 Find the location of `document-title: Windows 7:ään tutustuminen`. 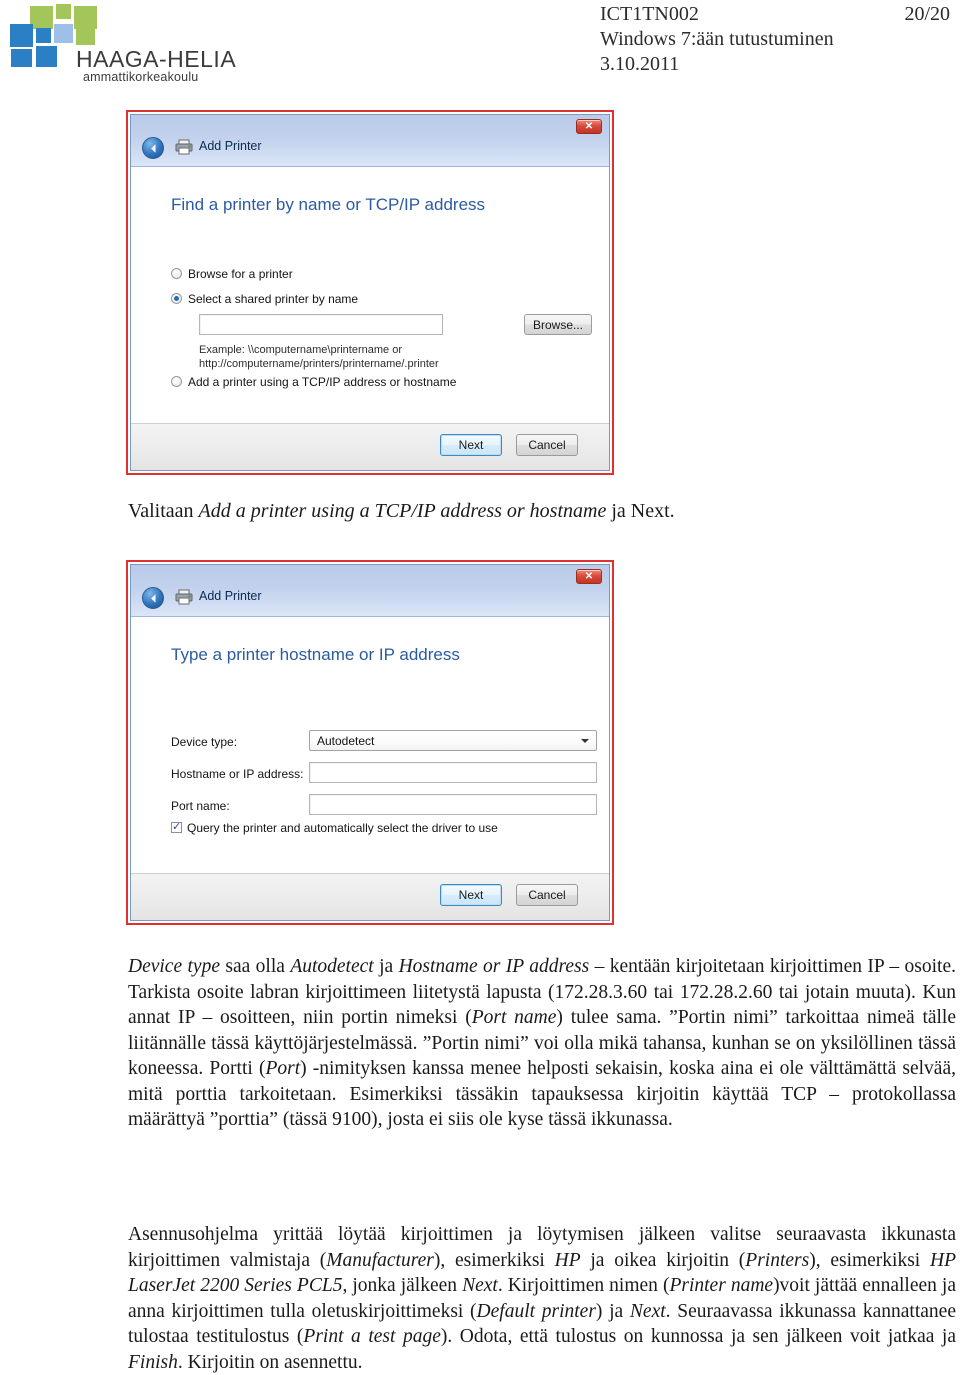

document-title: Windows 7:ään tutustuminen is located at coordinates (717, 39).